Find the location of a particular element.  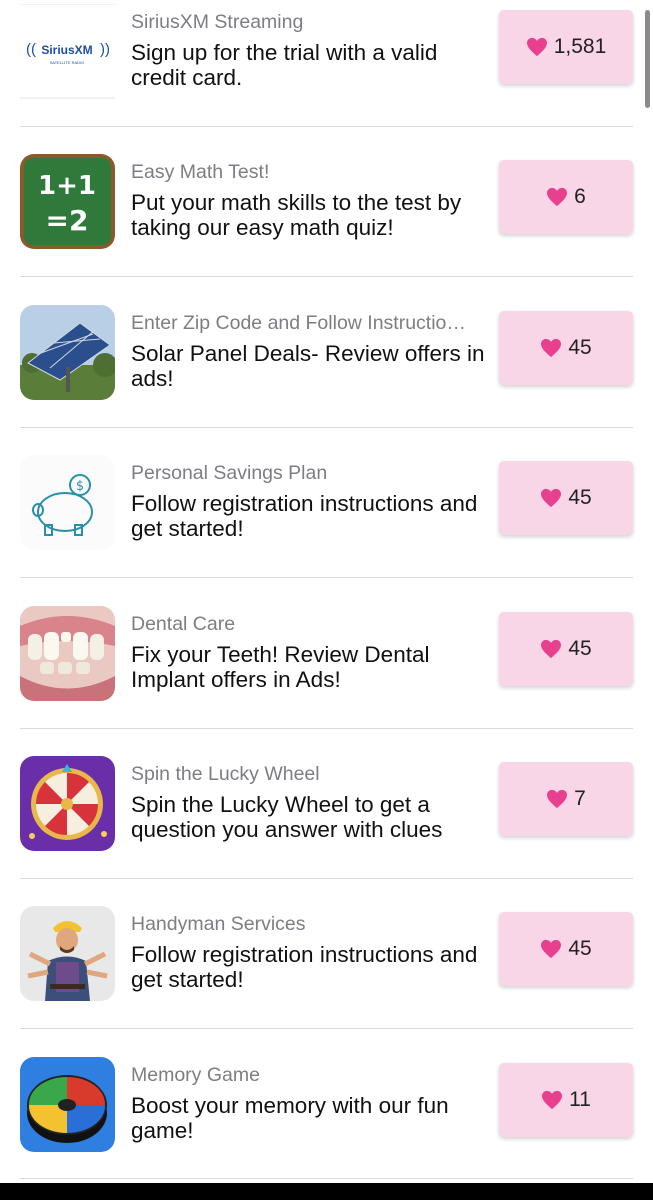

math-bottom-text: =2 is located at coordinates (67, 220).